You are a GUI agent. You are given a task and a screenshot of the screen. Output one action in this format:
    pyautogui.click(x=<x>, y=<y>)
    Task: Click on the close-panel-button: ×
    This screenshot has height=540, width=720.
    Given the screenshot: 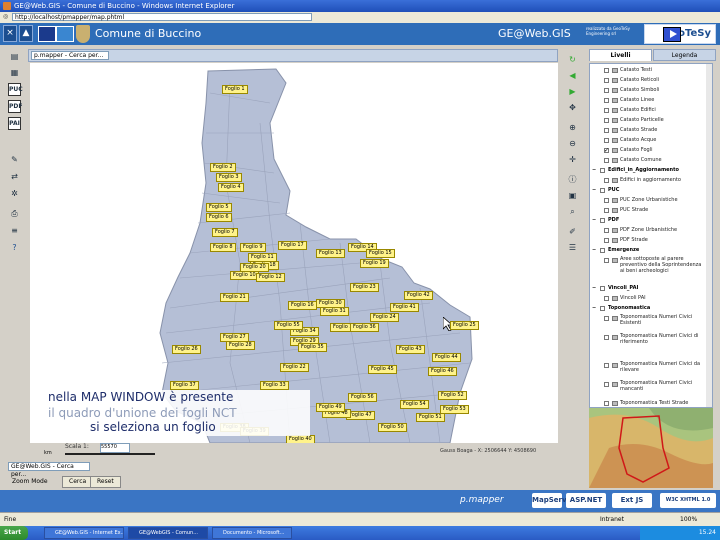 What is the action you would take?
    pyautogui.click(x=10, y=33)
    